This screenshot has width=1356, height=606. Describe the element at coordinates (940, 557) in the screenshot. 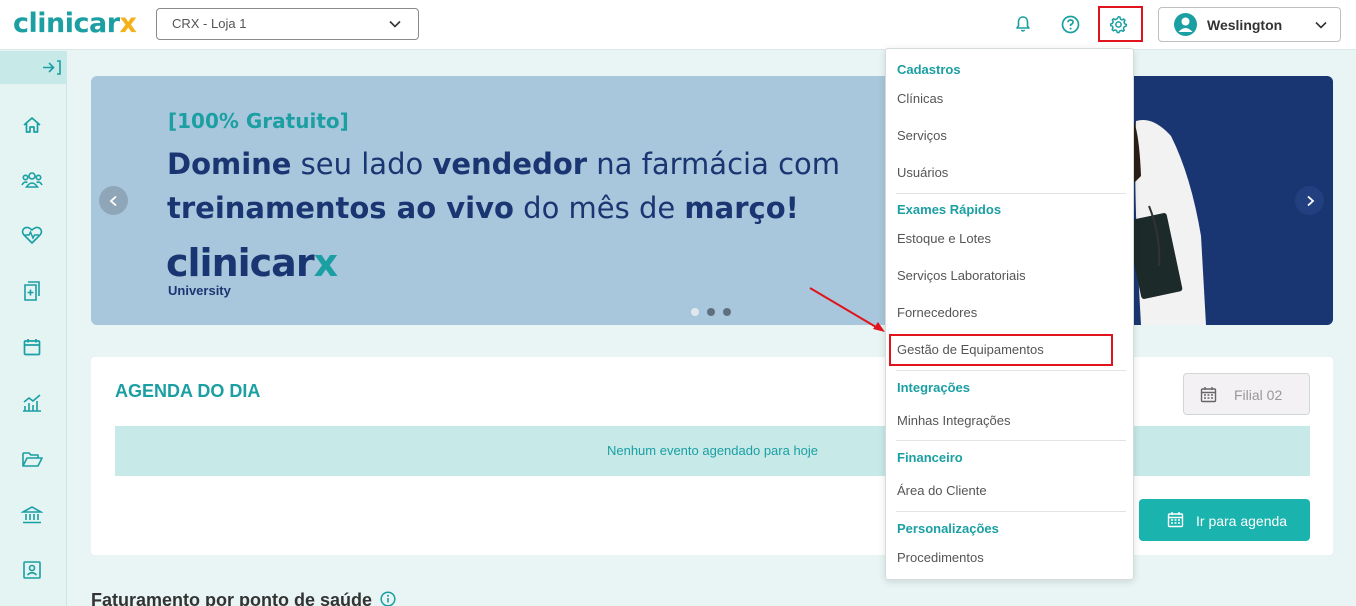

I see `menu-item-procedimentos: Procedimentos` at that location.